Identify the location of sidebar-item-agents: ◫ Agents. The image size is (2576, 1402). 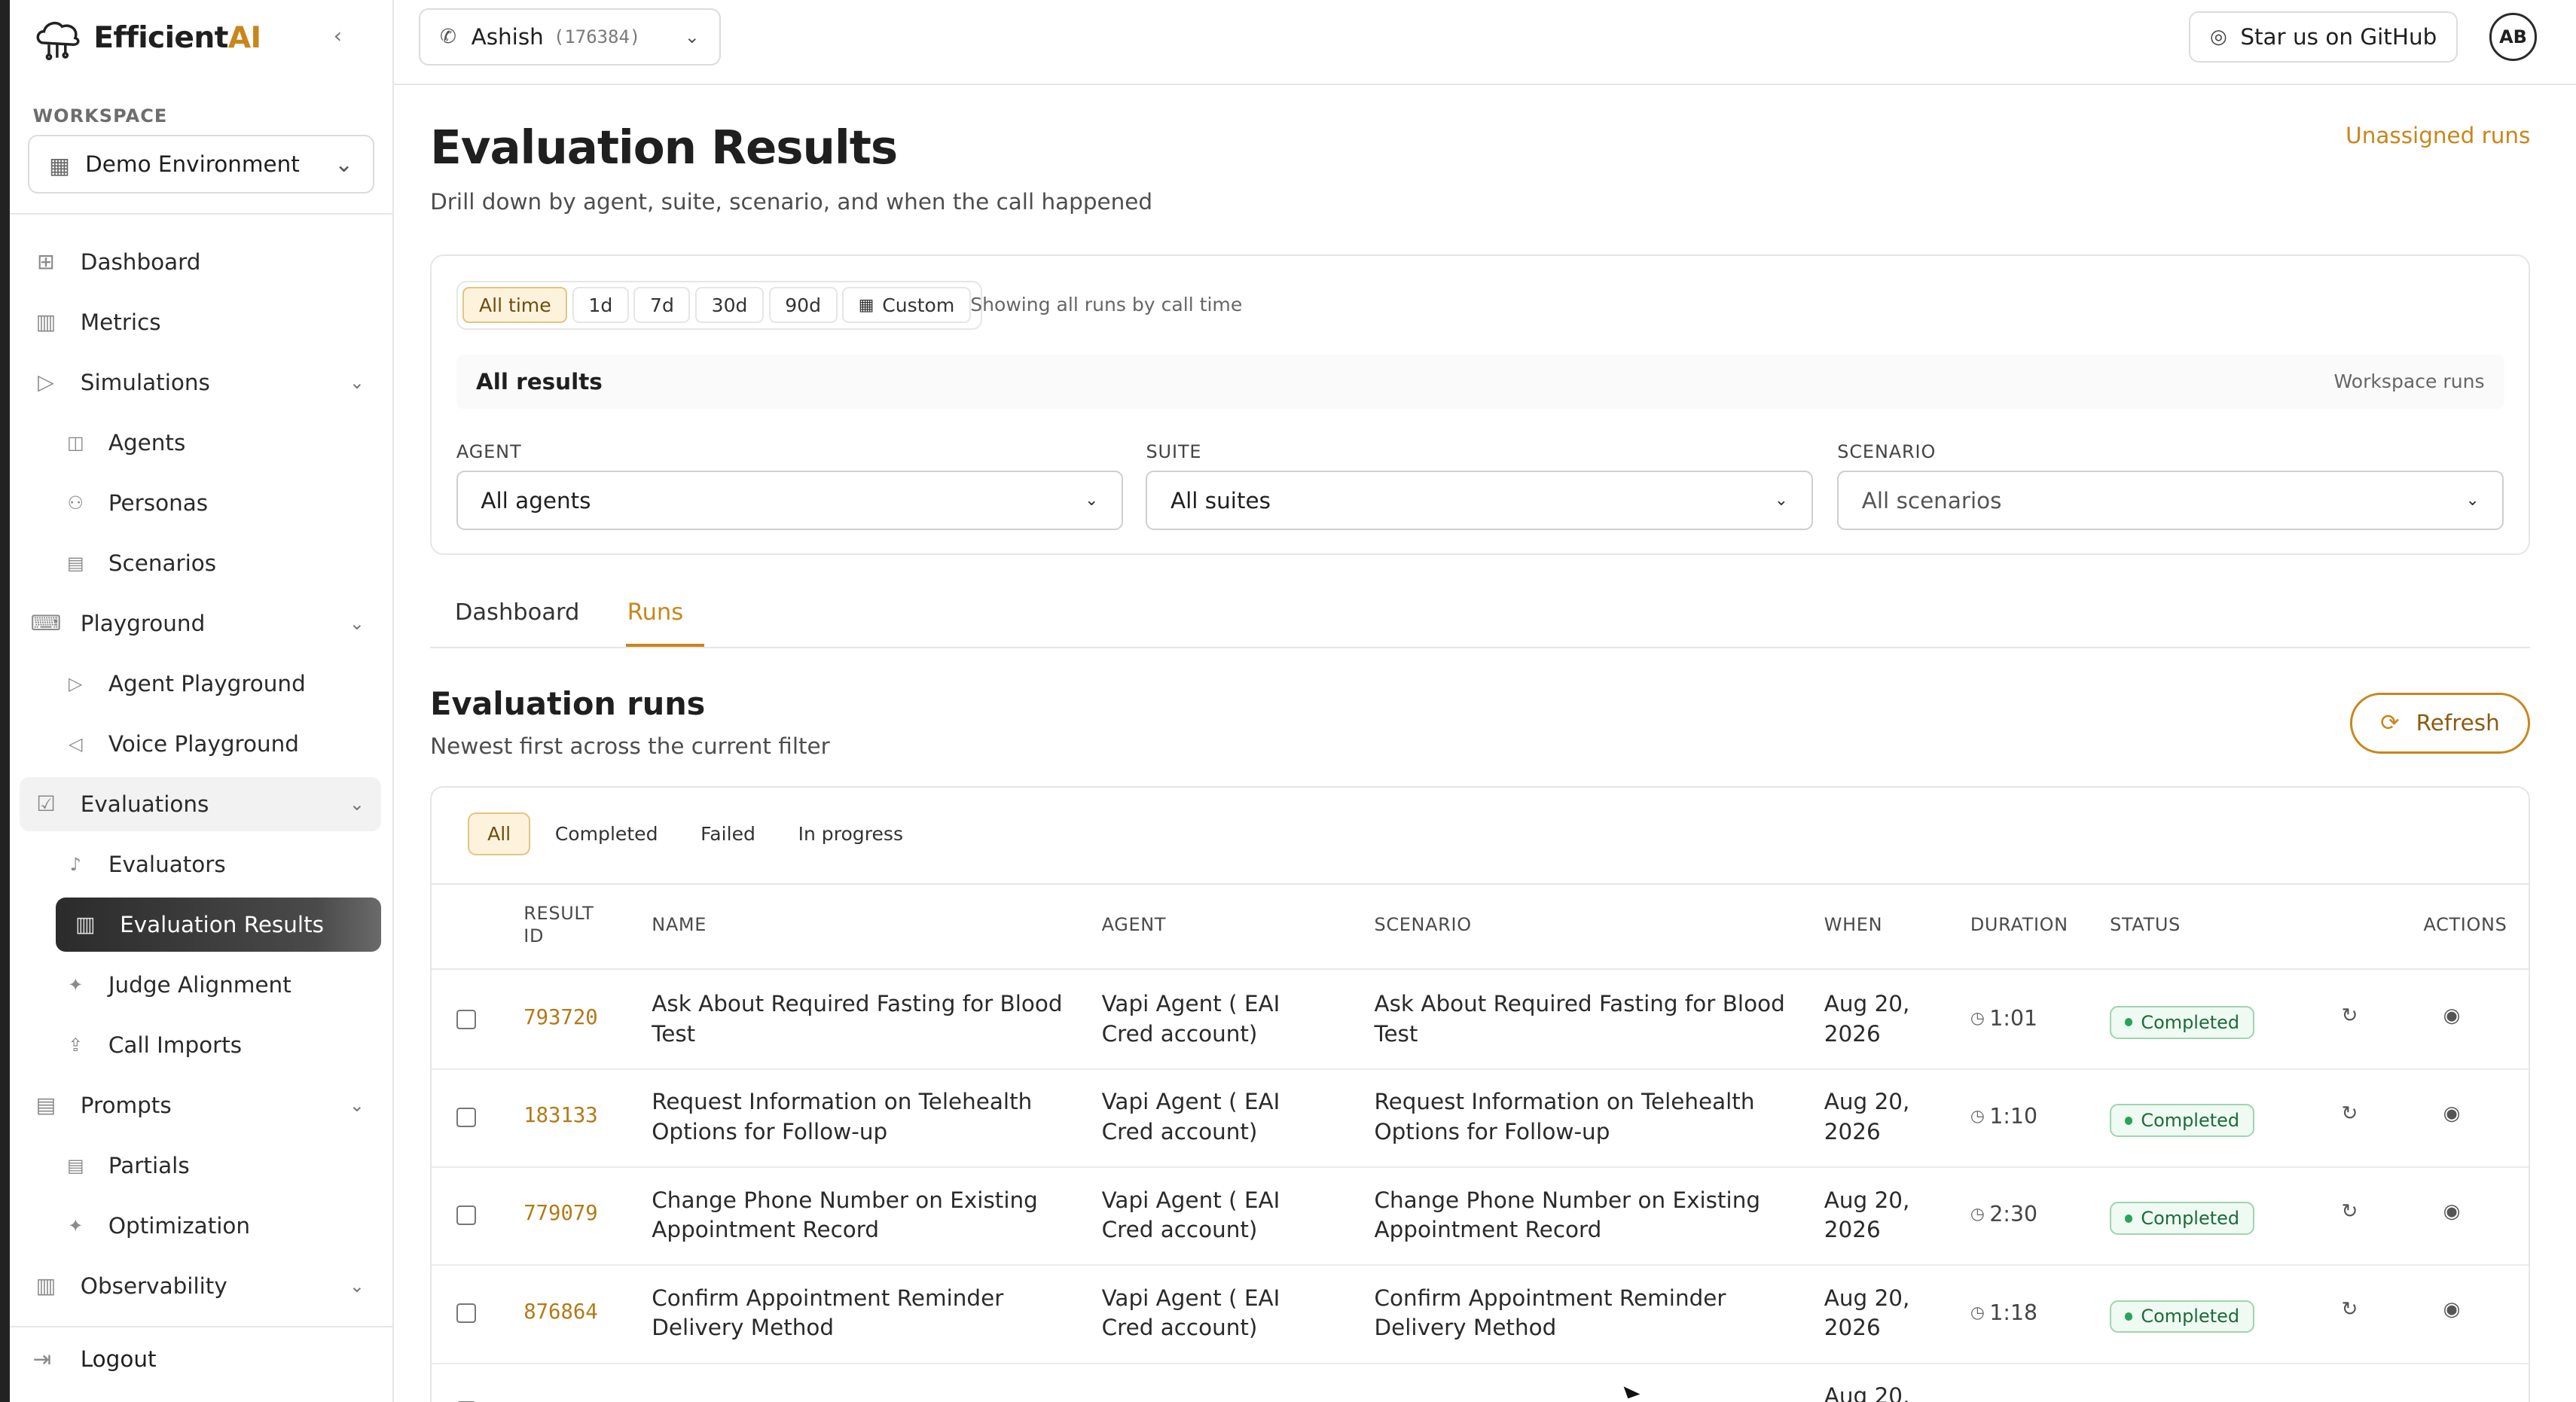
(201, 443).